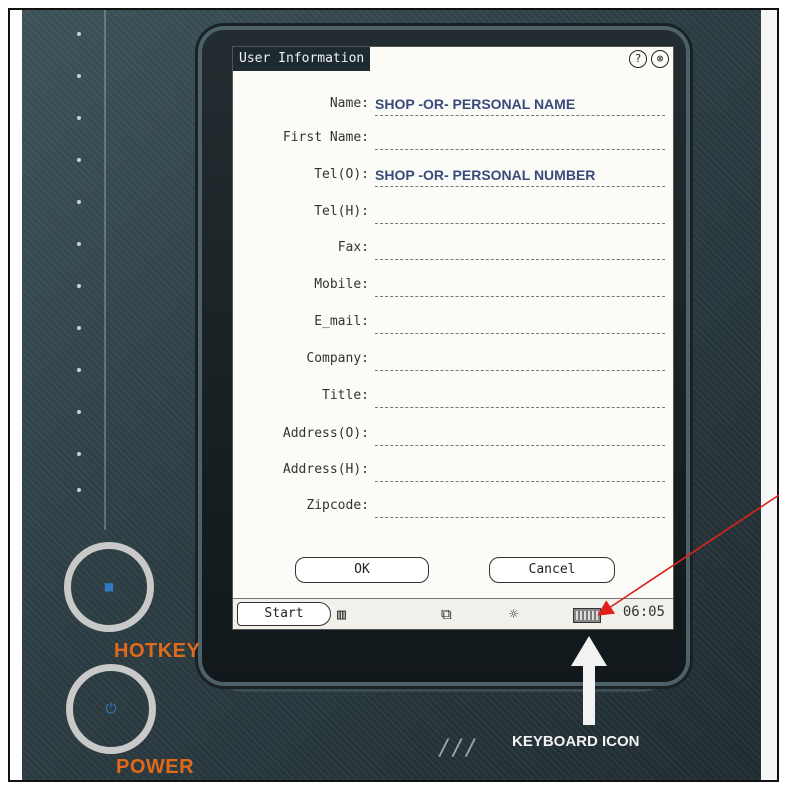  What do you see at coordinates (589, 695) in the screenshot?
I see `pointer-arrow-shaft` at bounding box center [589, 695].